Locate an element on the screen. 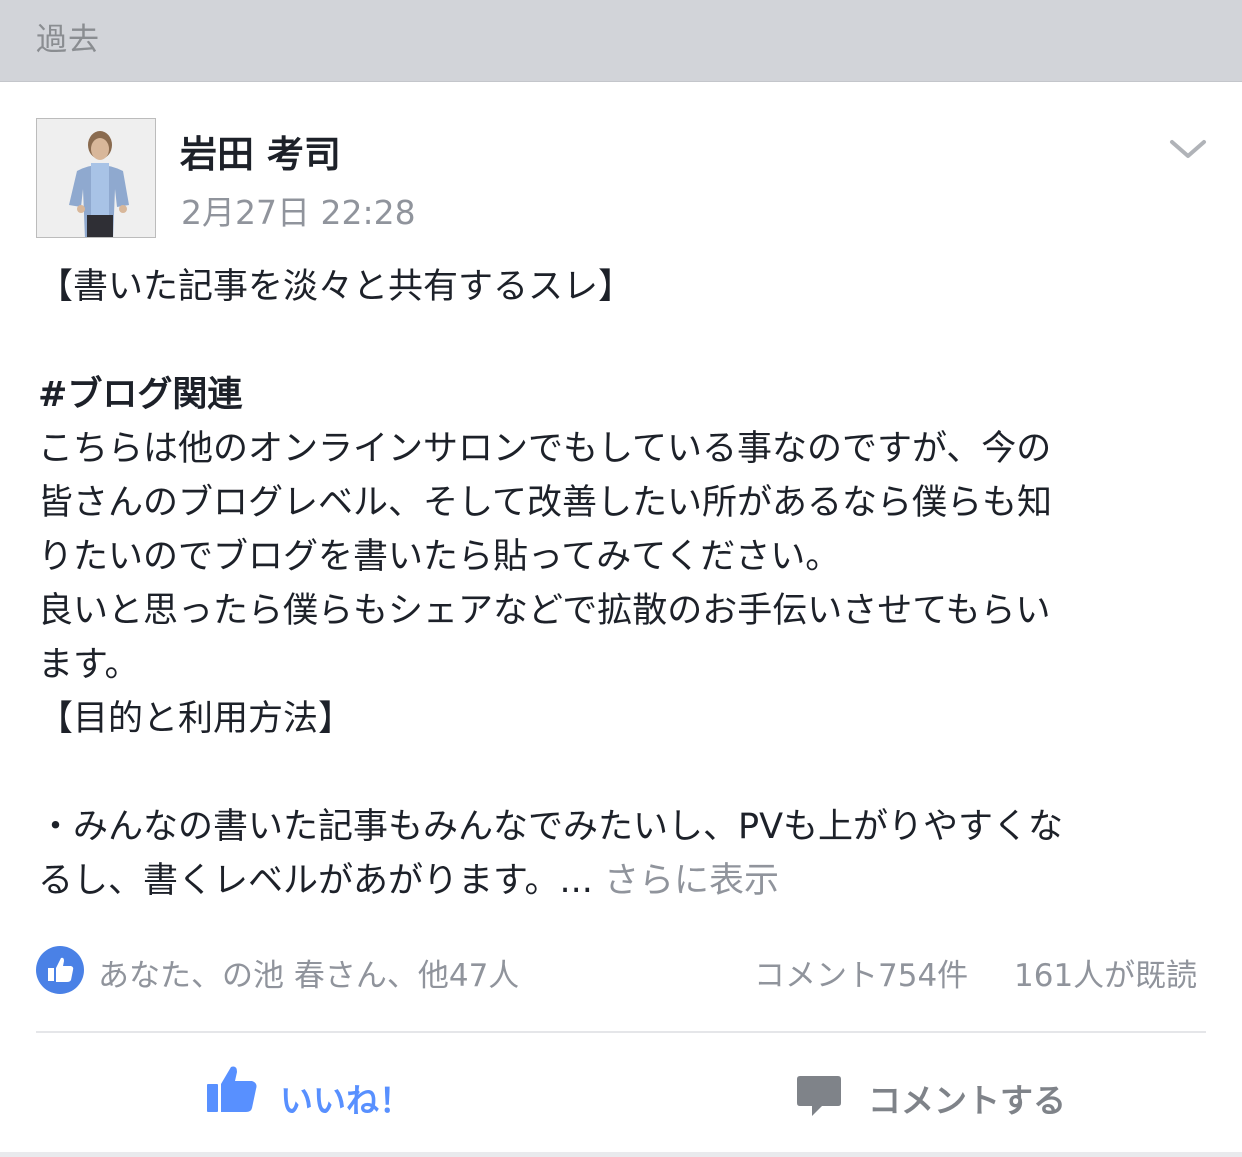  comment-button: コメントする is located at coordinates (946, 1100).